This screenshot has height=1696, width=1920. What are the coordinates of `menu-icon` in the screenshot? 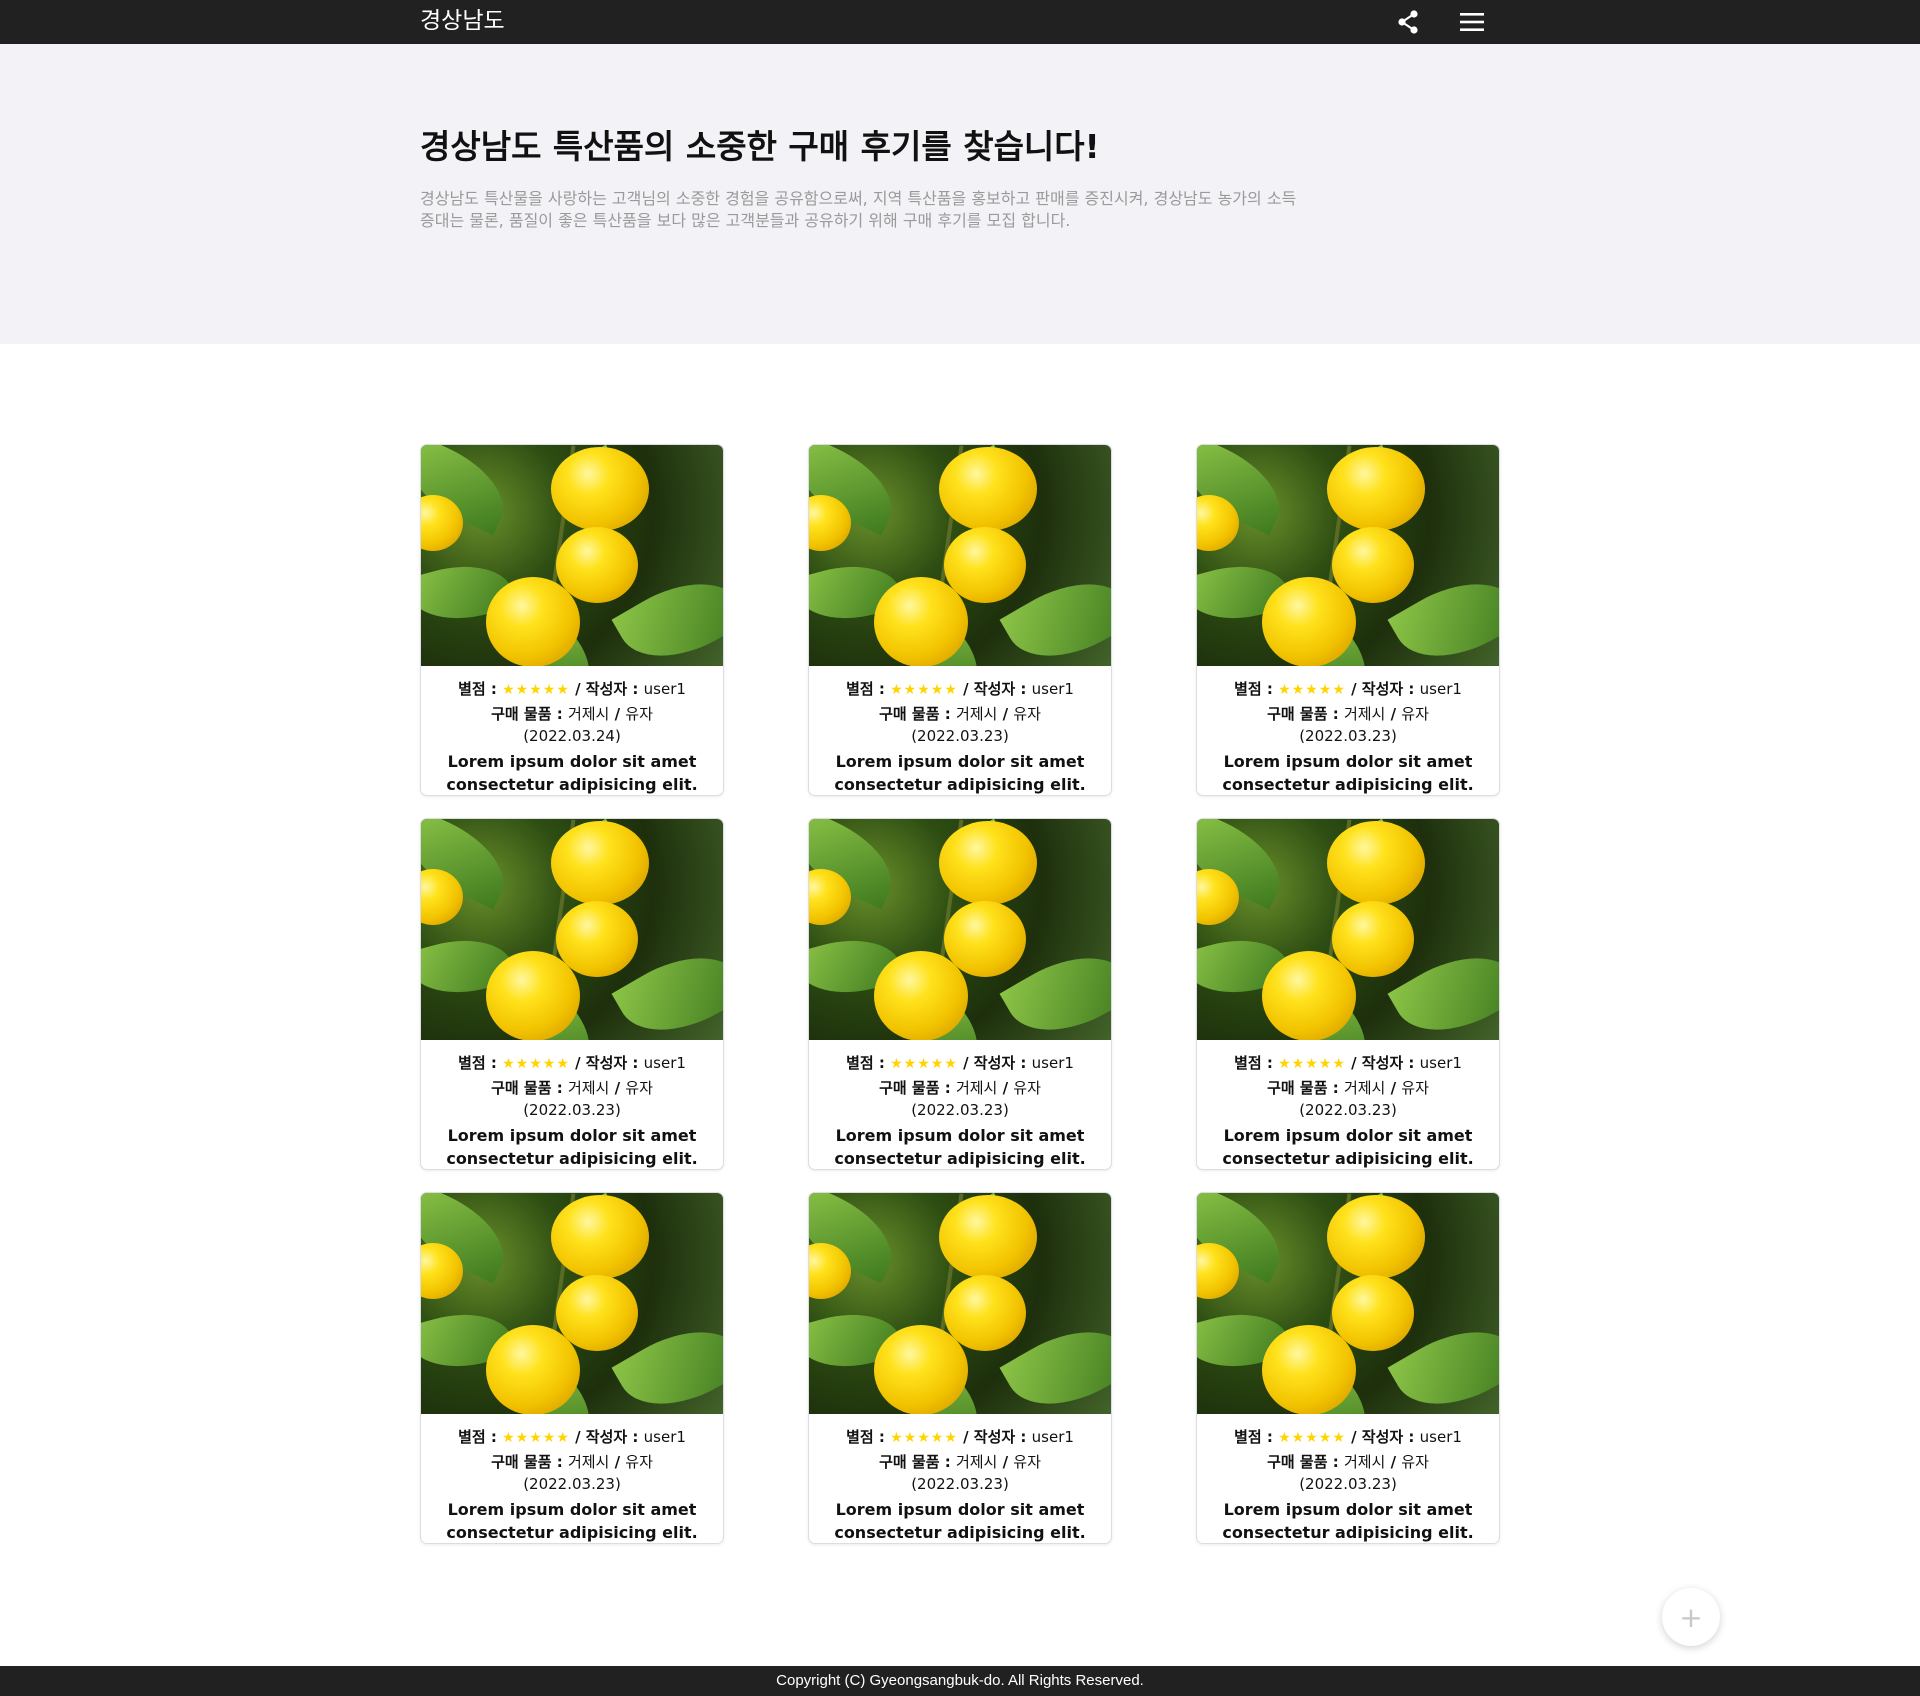 It's located at (1472, 22).